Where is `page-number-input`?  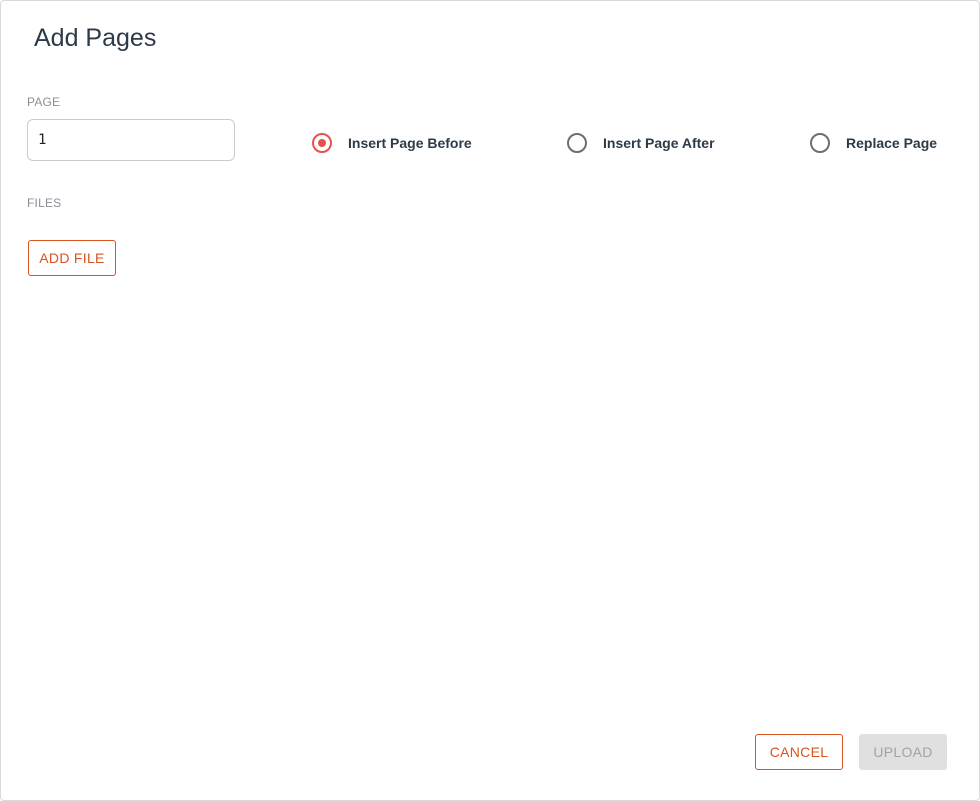 page-number-input is located at coordinates (131, 140).